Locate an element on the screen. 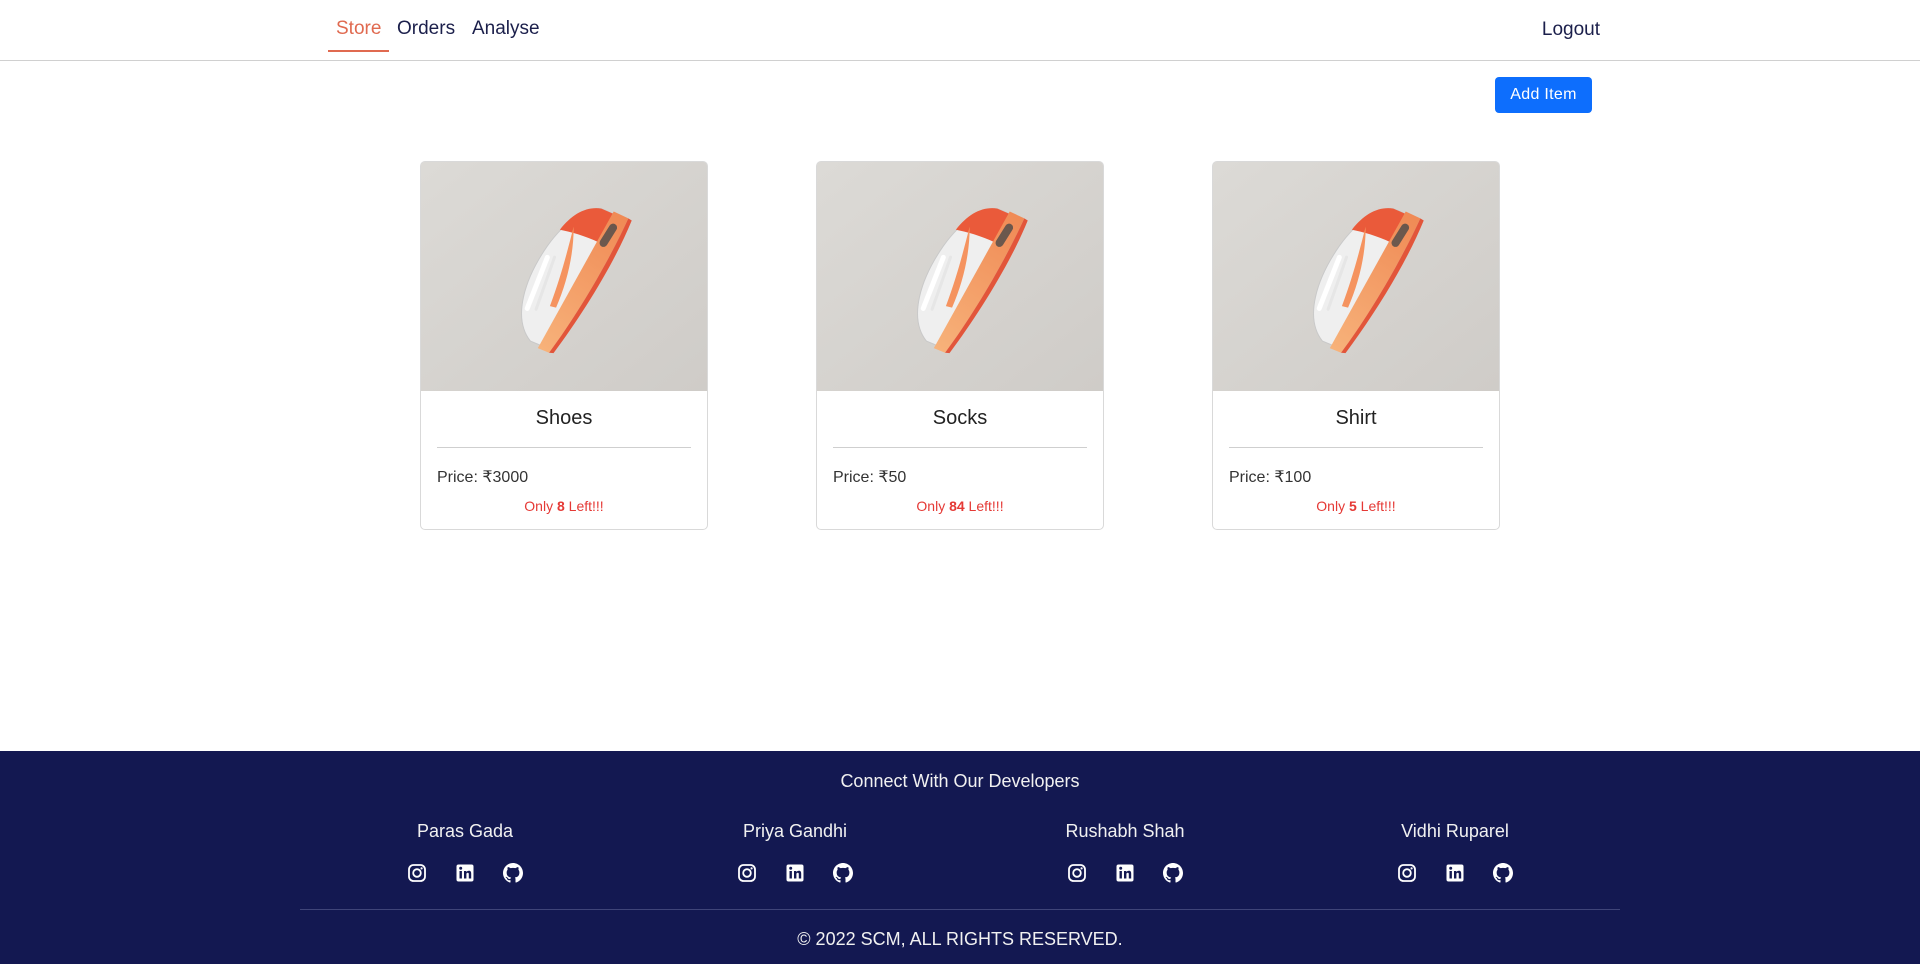  product-name: Socks is located at coordinates (960, 418).